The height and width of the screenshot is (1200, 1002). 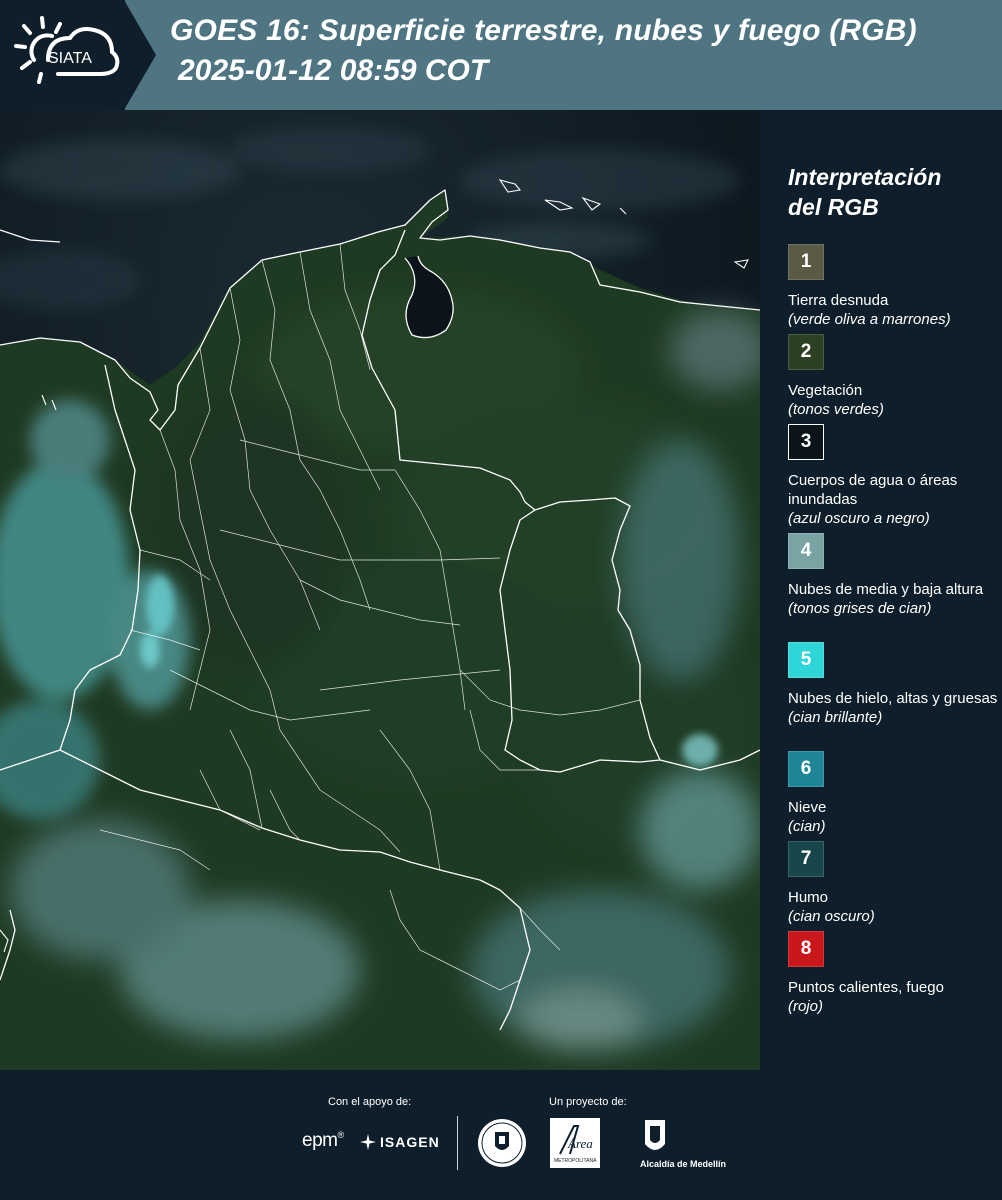 What do you see at coordinates (866, 987) in the screenshot?
I see `legend-item-label: Puntos calientes, fuego` at bounding box center [866, 987].